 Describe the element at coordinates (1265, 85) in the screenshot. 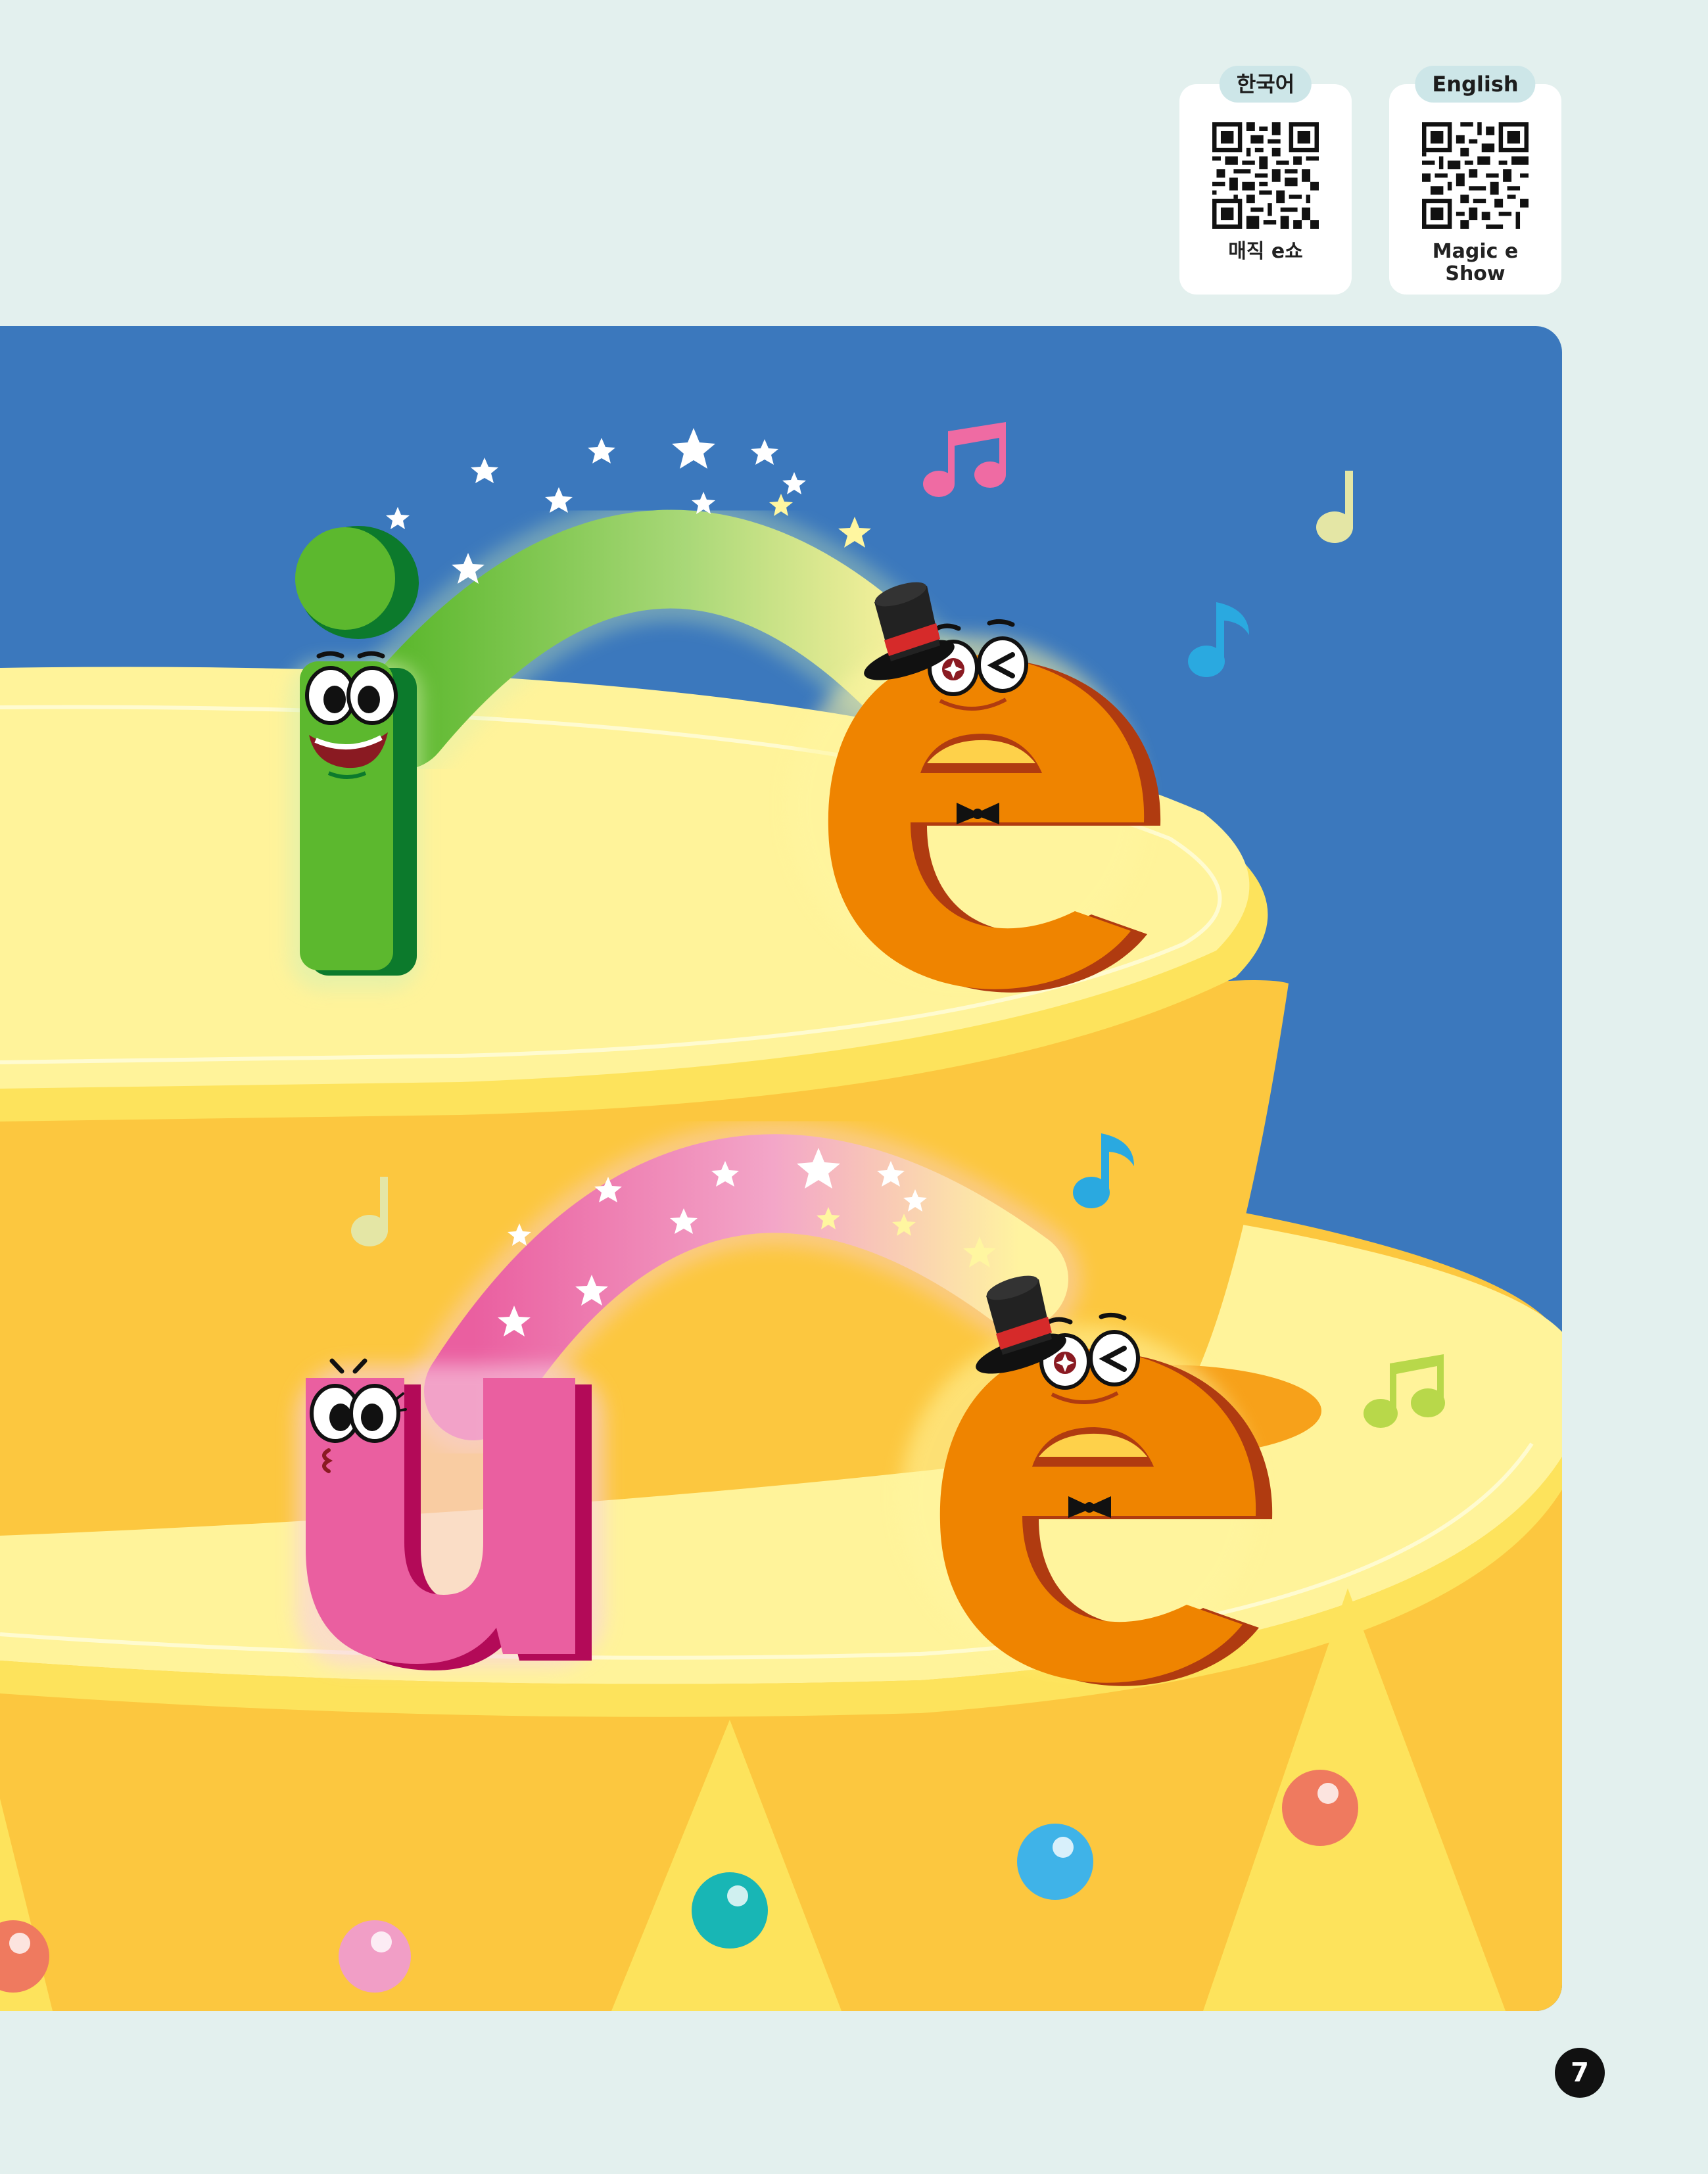

I see `language-tag-korean: 한국어` at that location.